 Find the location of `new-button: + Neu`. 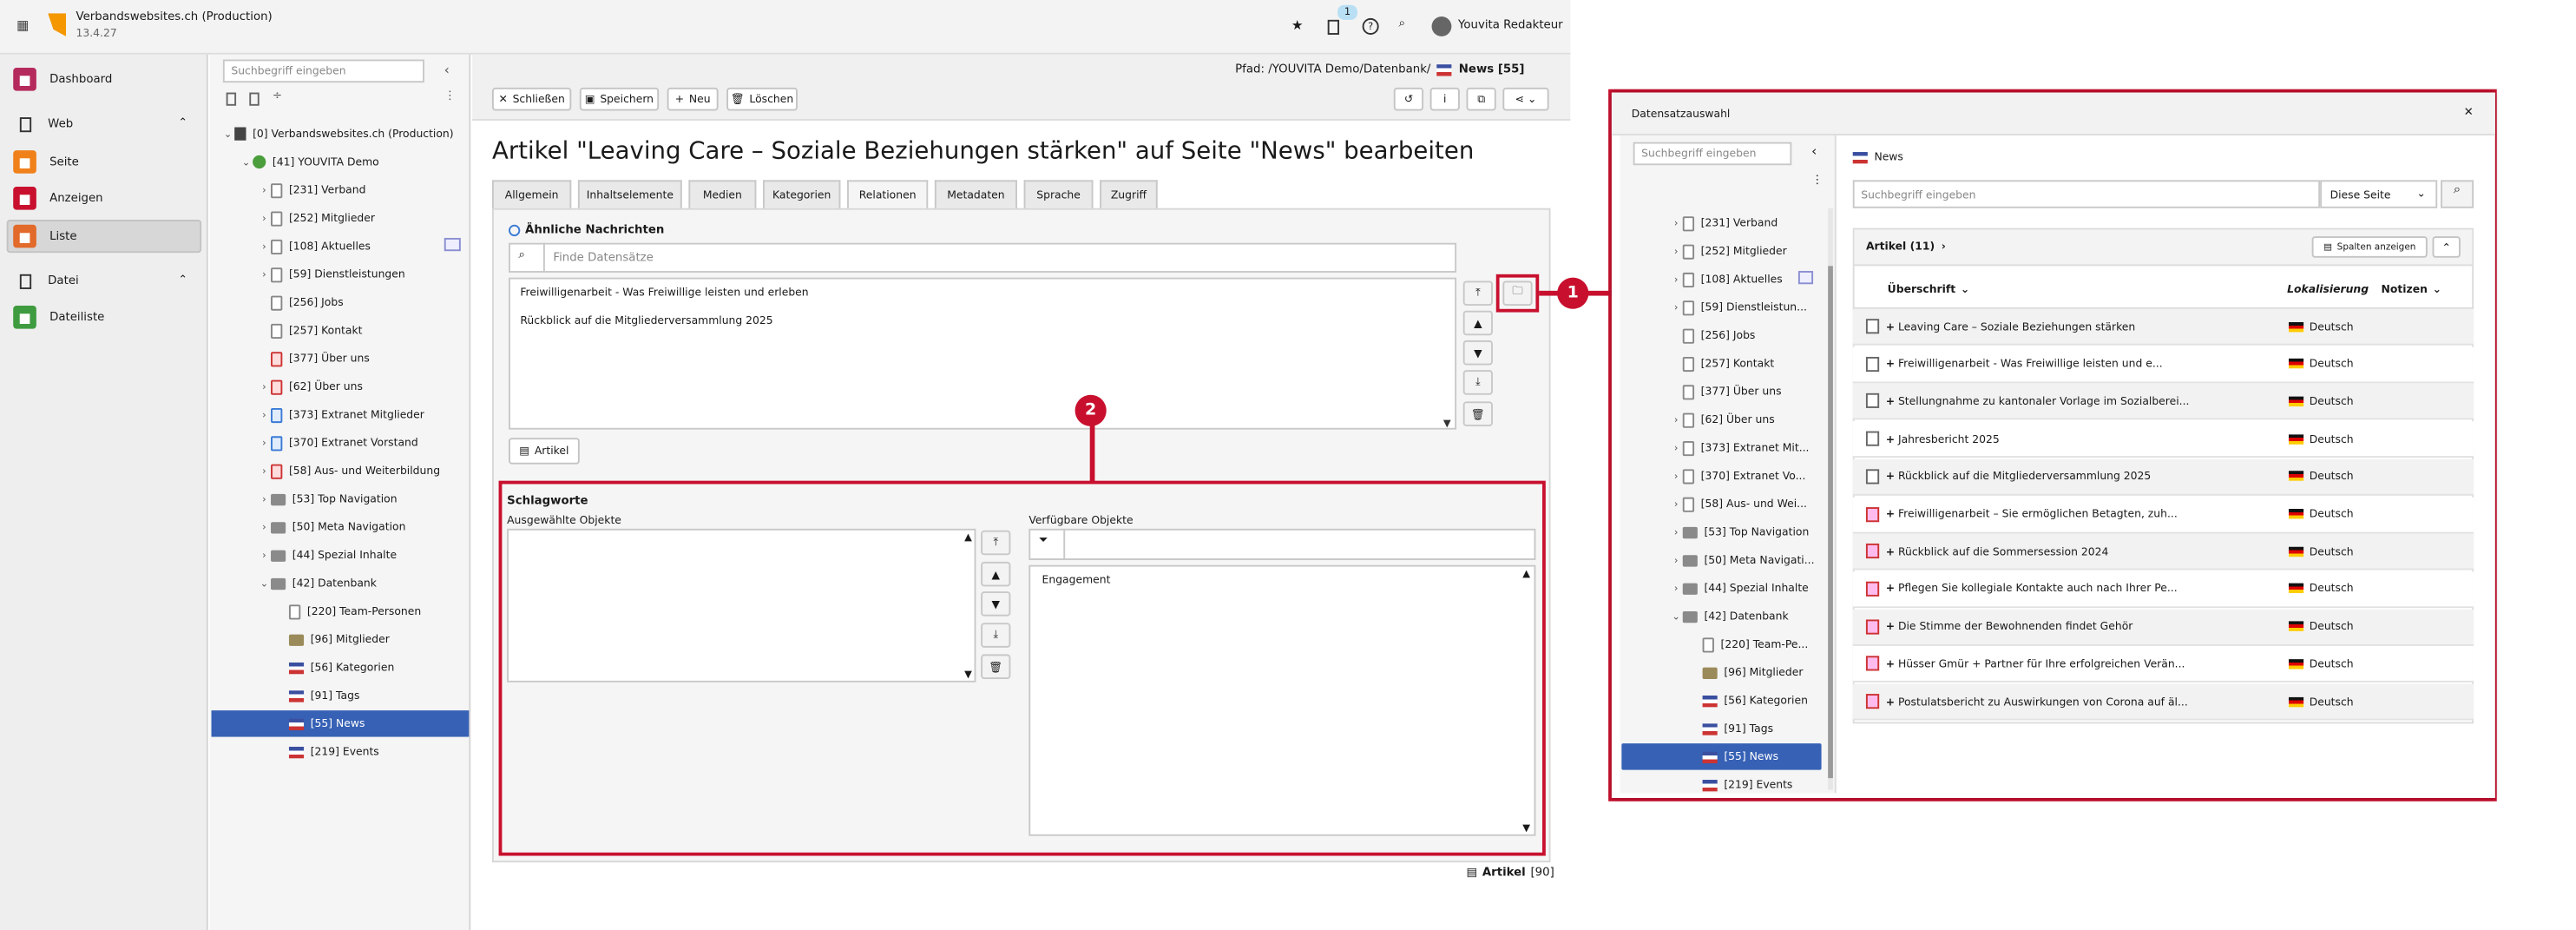

new-button: + Neu is located at coordinates (693, 99).